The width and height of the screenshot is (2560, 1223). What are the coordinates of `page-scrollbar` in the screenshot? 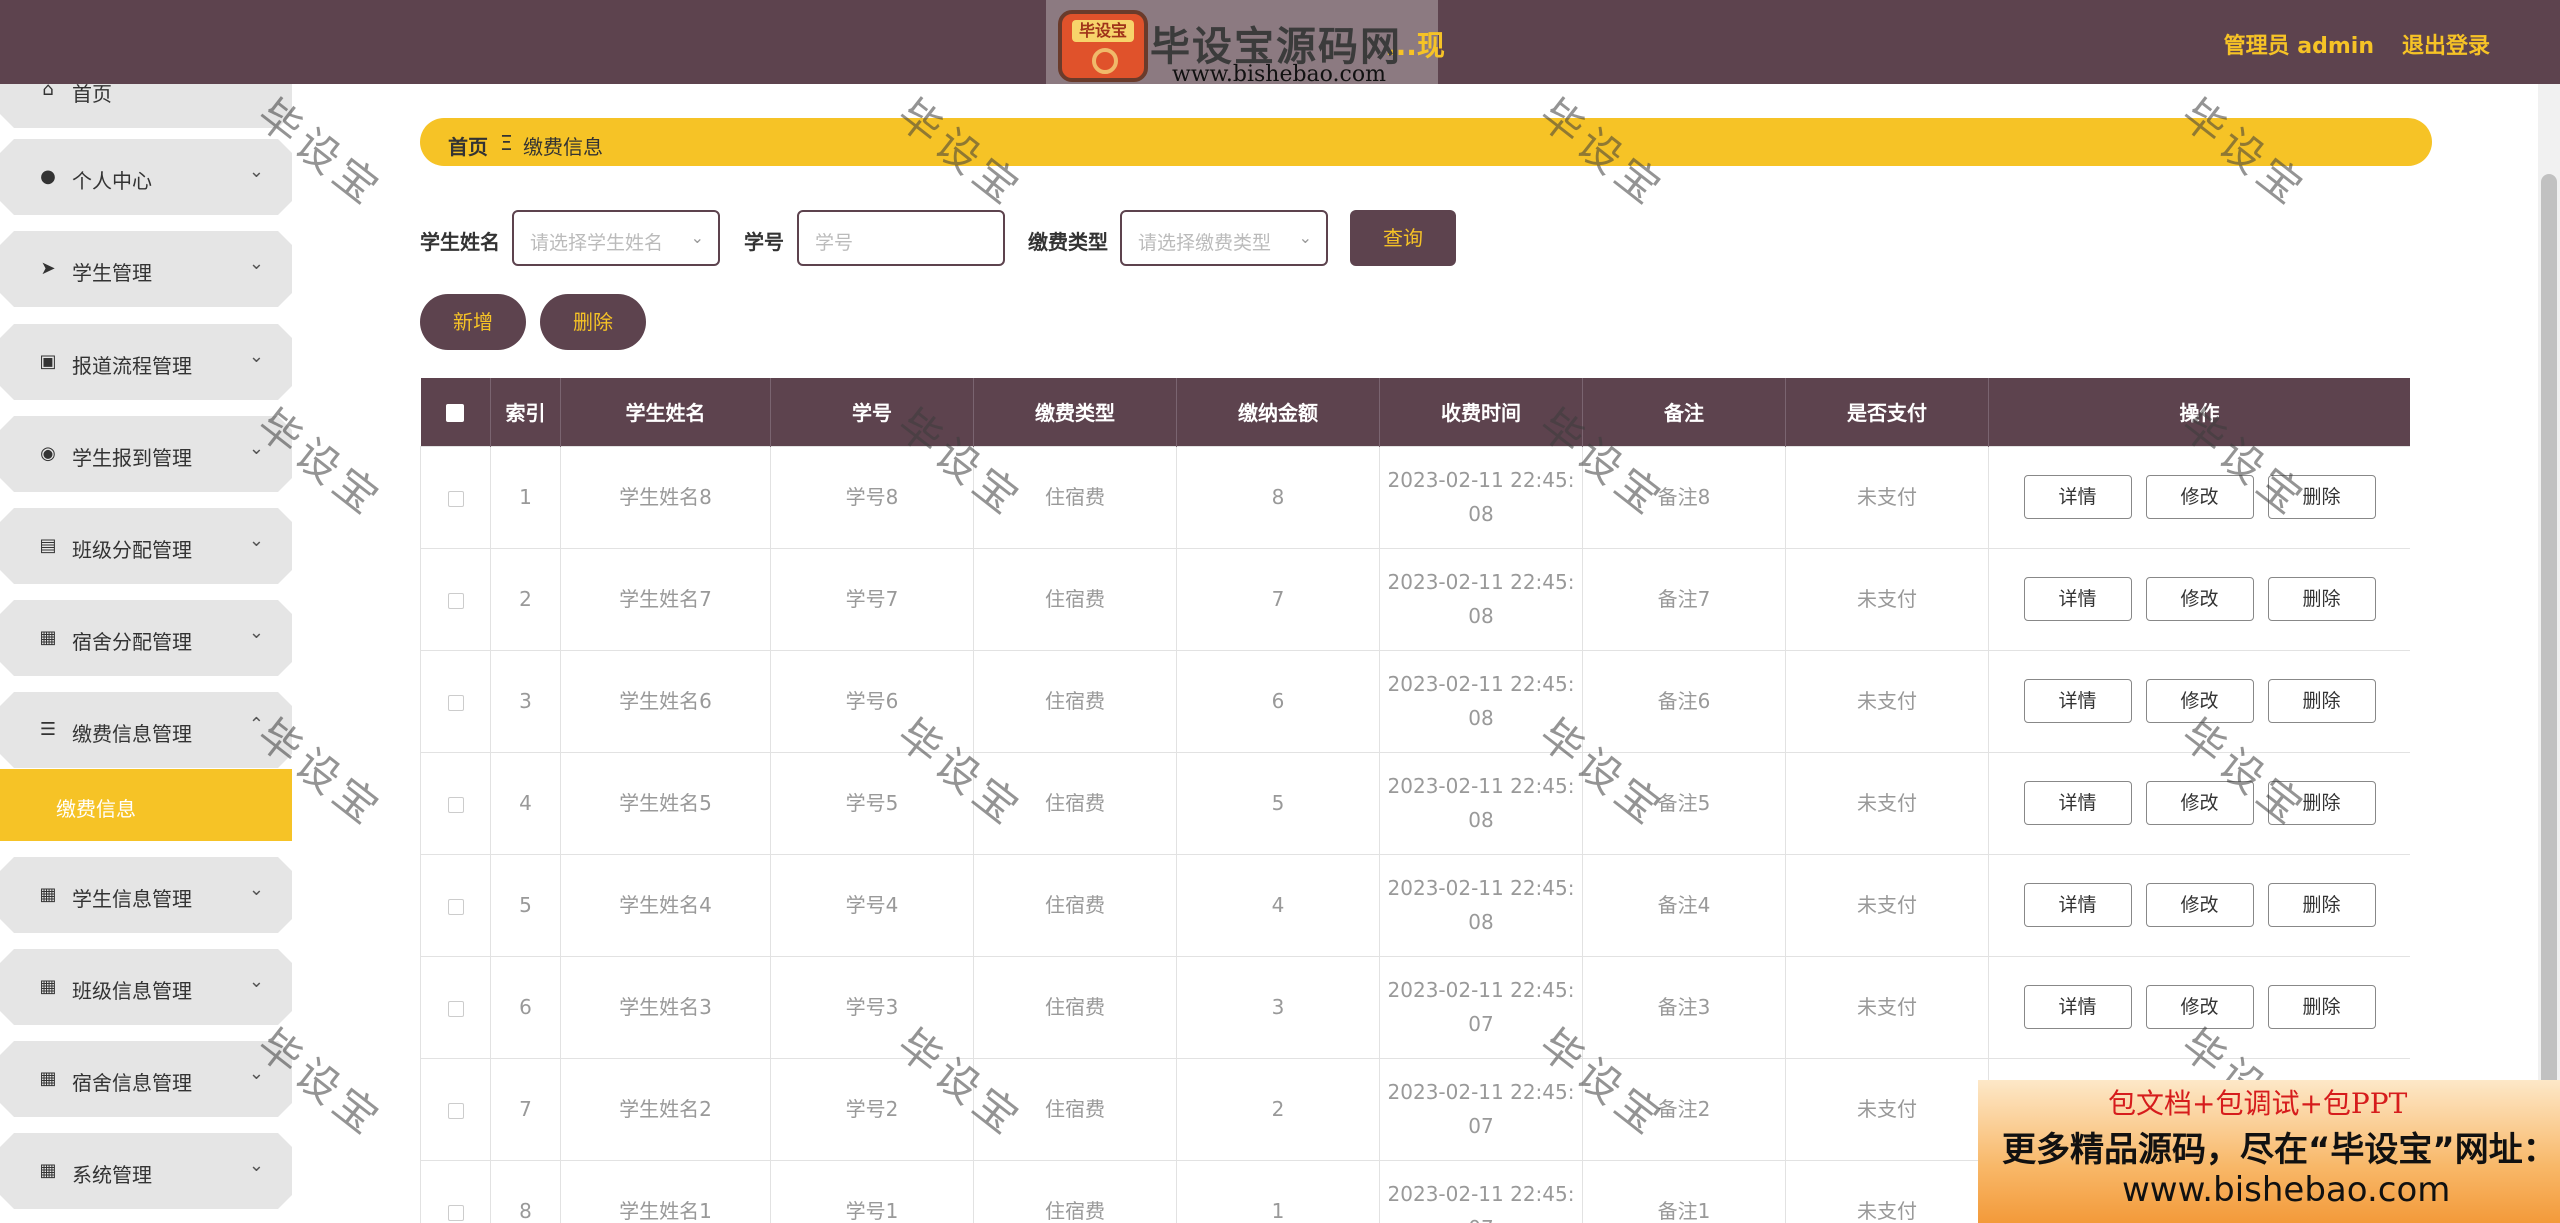 It's located at (2549, 653).